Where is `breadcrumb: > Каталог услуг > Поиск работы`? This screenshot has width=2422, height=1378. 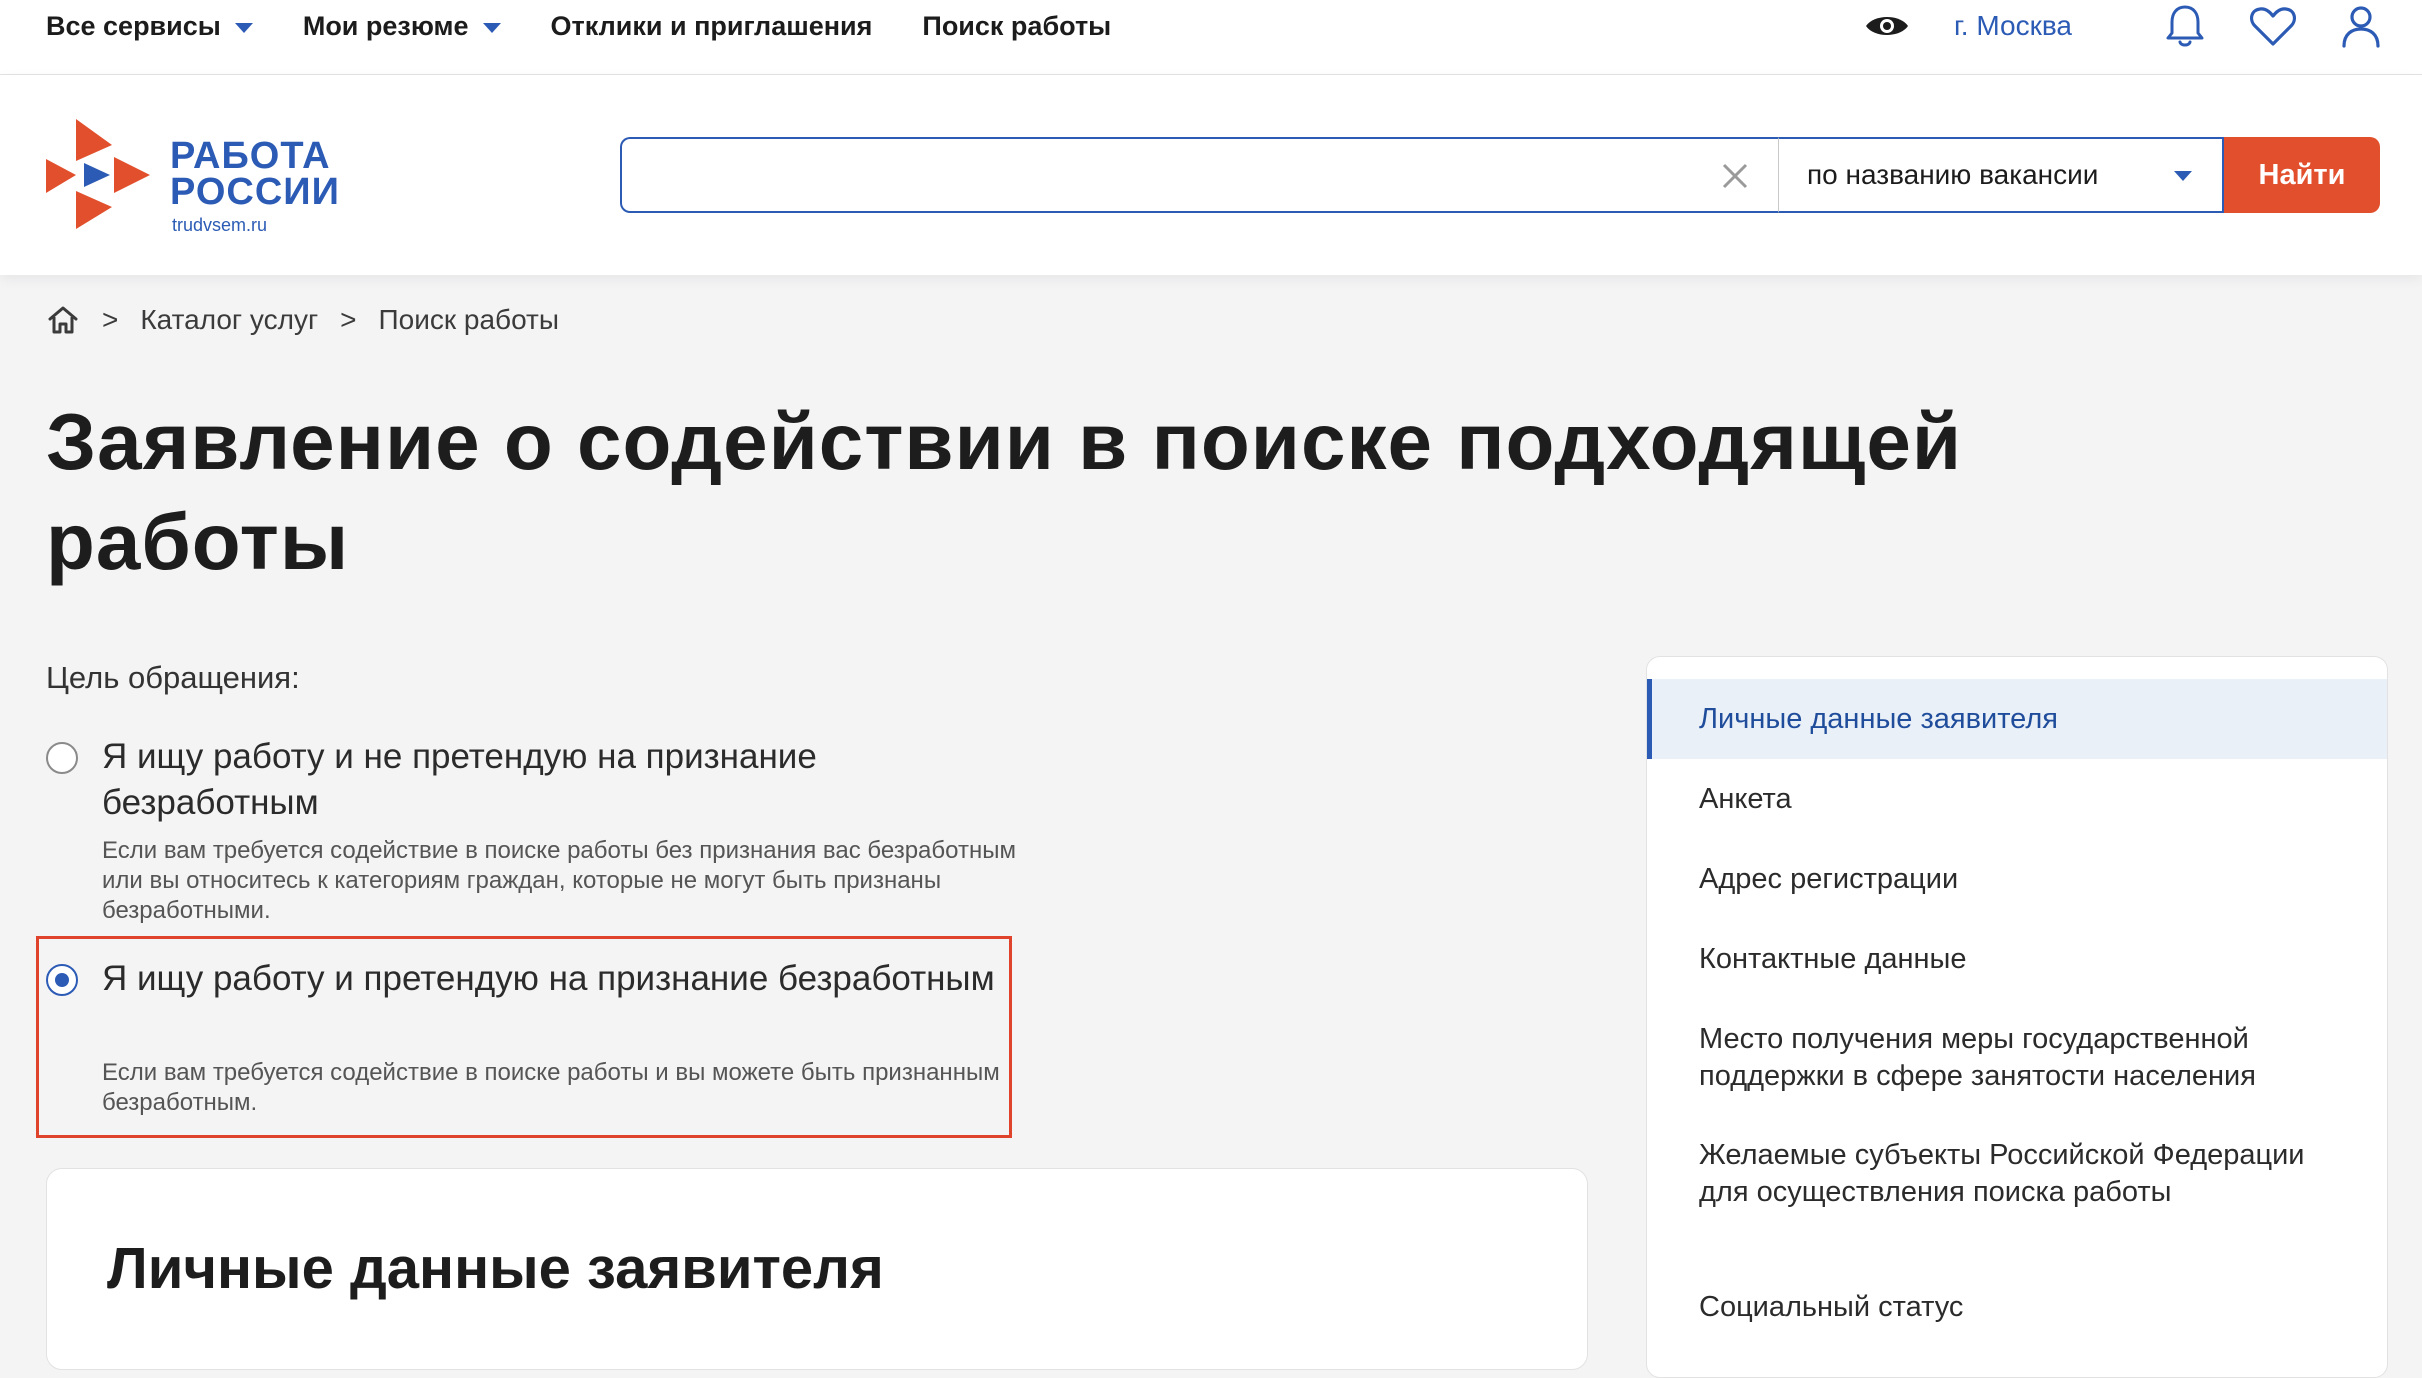 breadcrumb: > Каталог услуг > Поиск работы is located at coordinates (302, 320).